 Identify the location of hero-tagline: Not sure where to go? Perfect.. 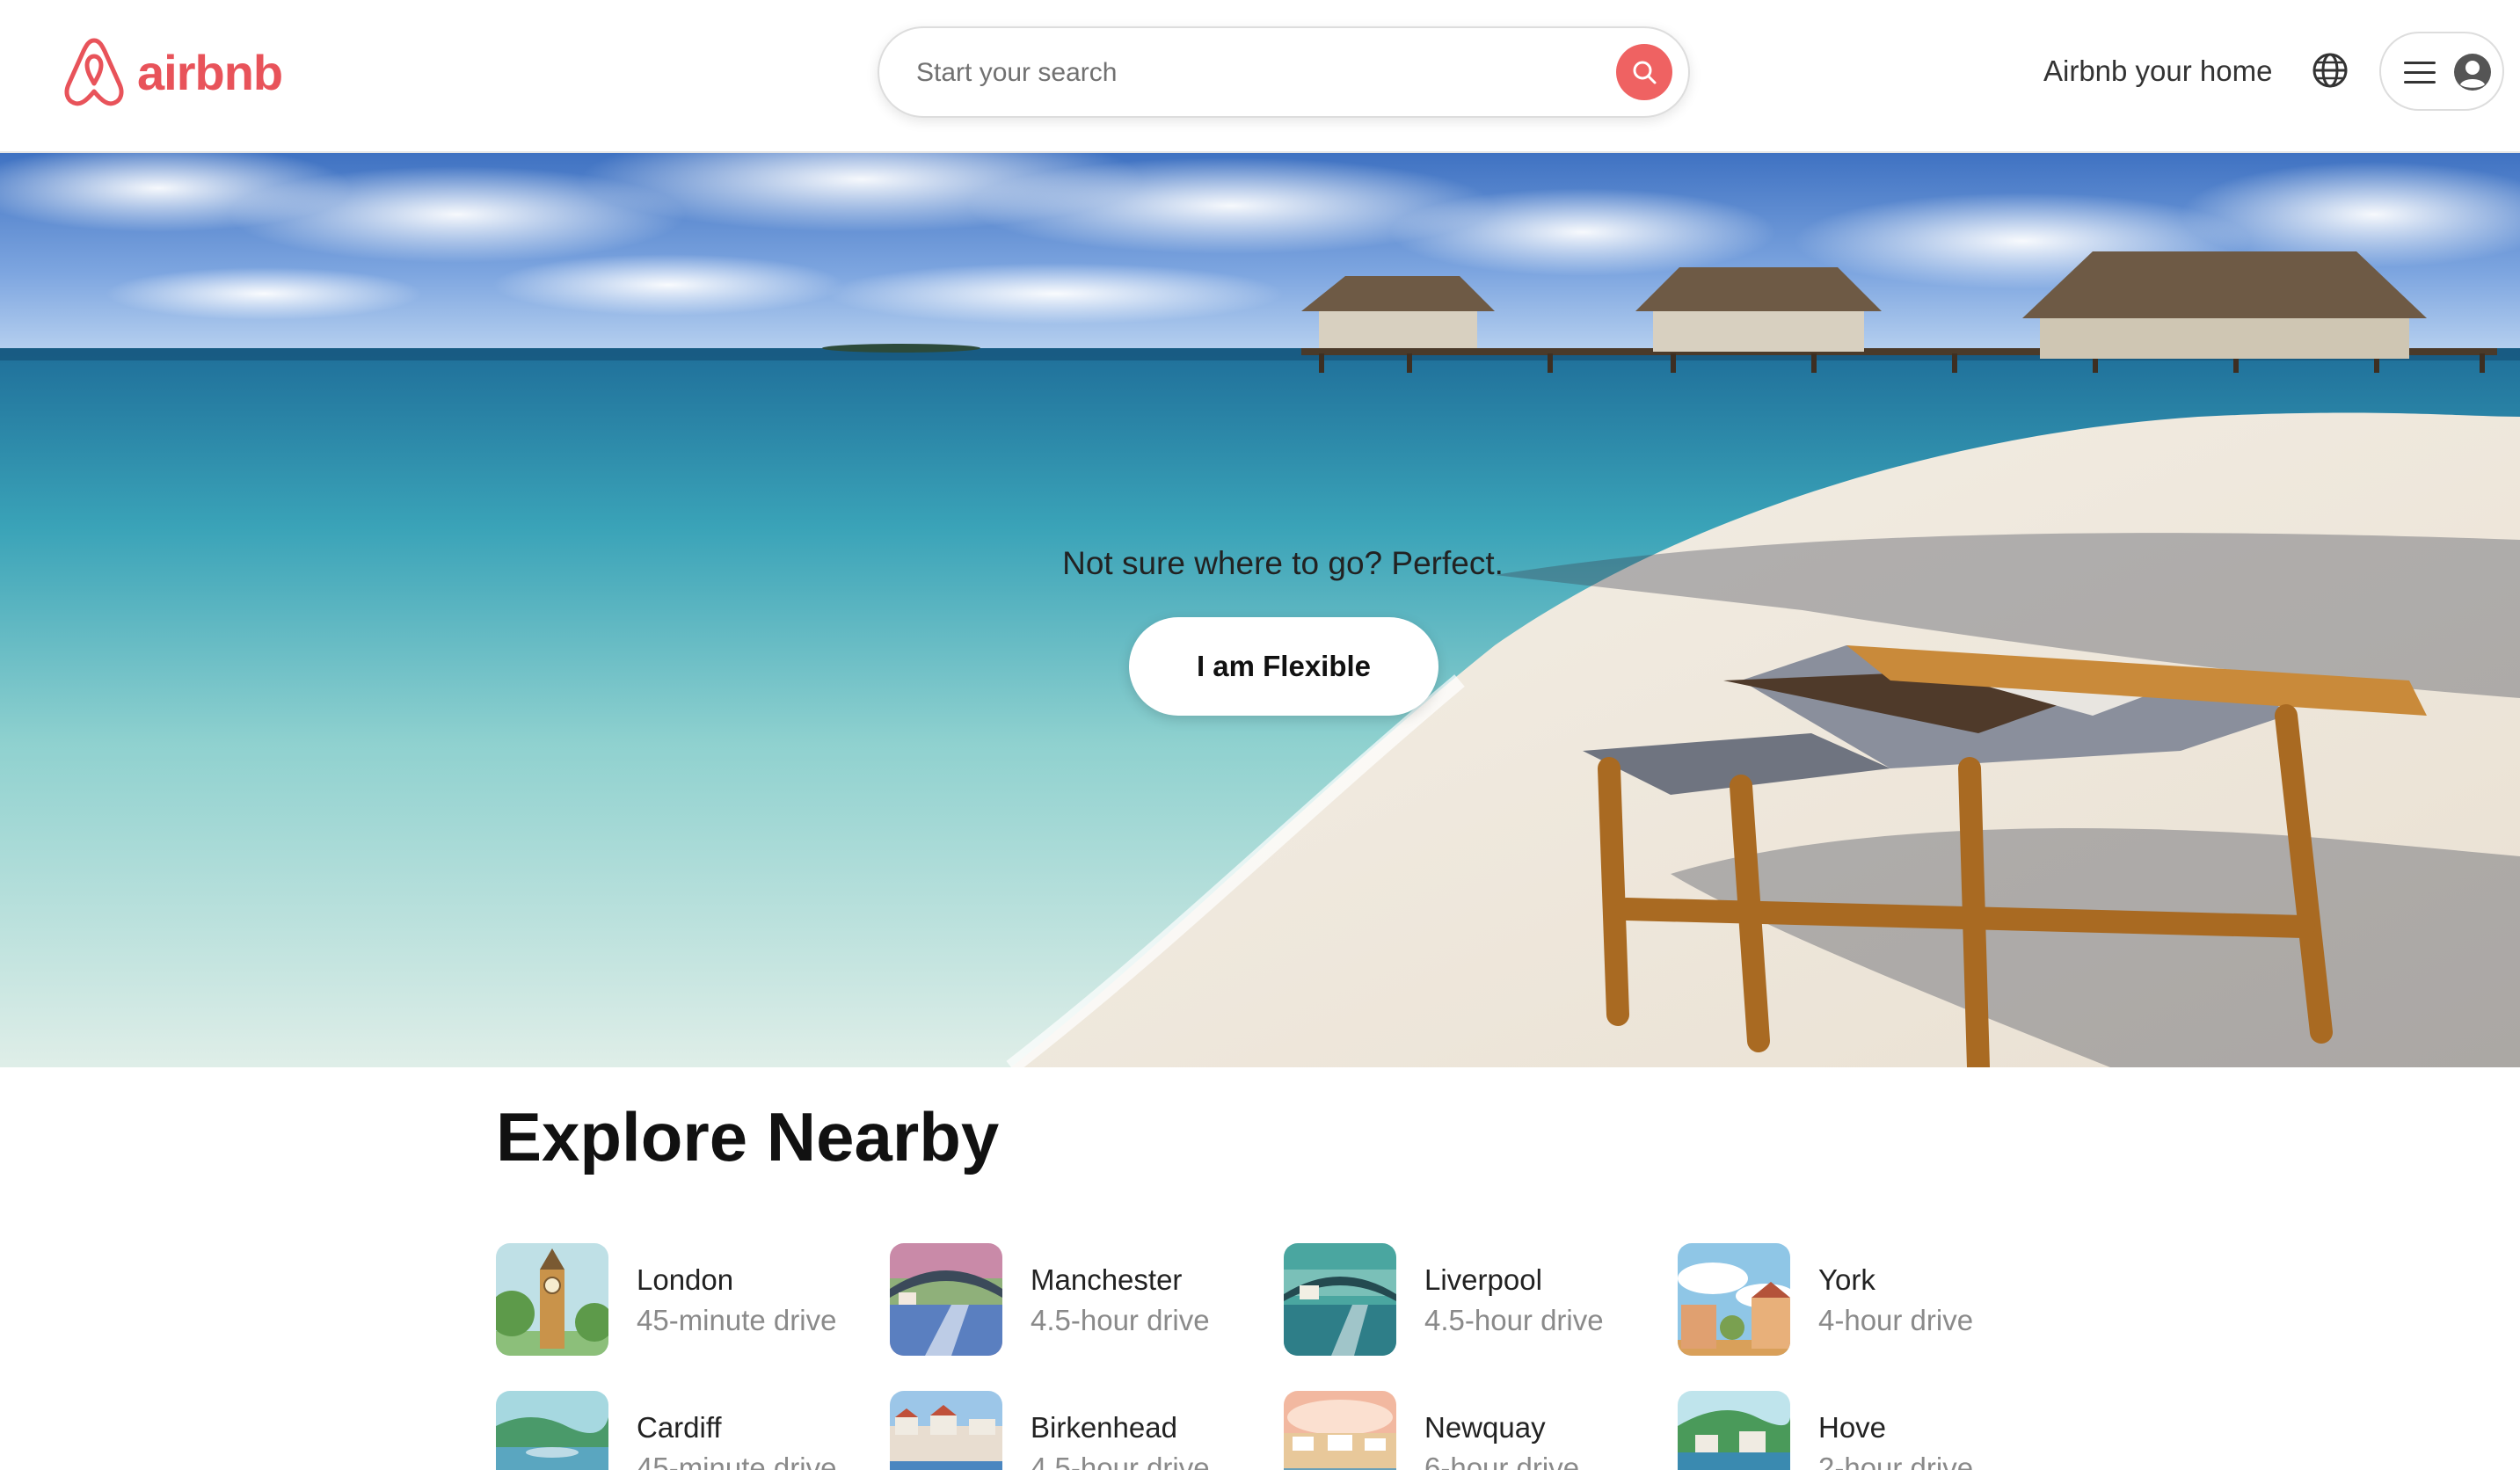
(1283, 563).